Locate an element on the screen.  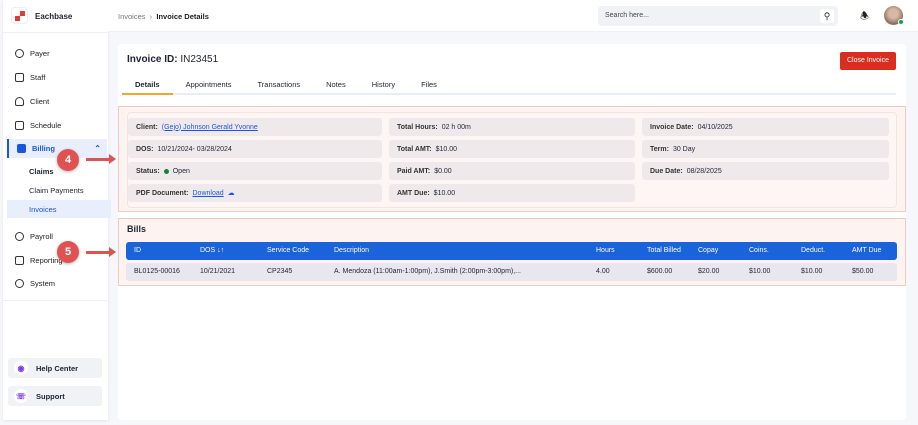
dos-field: DOS: 10/21/2024- 03/28/2024 is located at coordinates (255, 149).